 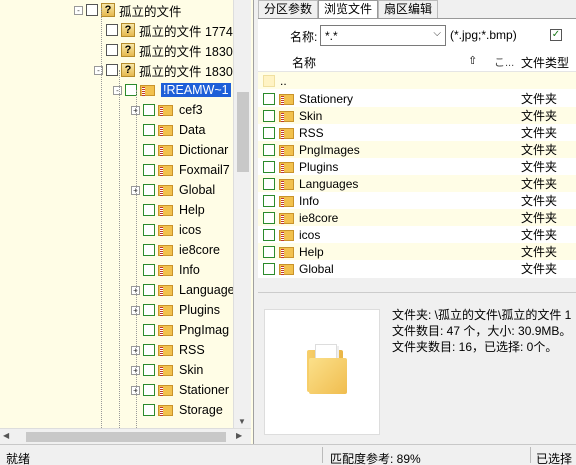 I want to click on tree-item: Info, so click(x=165, y=270).